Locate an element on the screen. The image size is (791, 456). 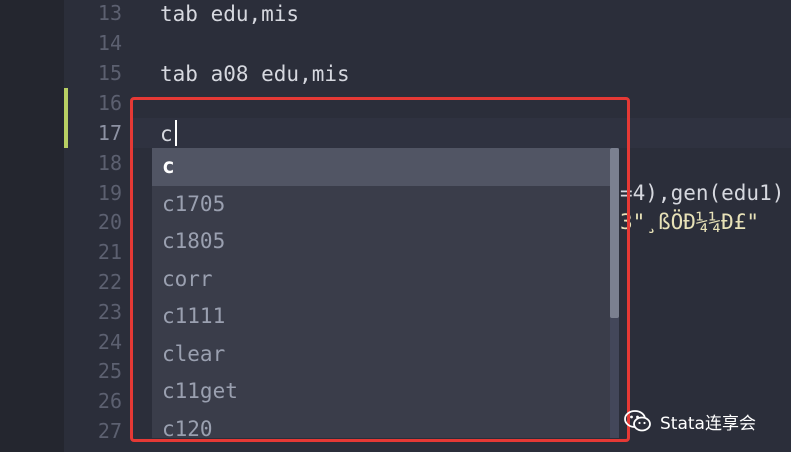
line-number-current: 17 is located at coordinates (109, 133).